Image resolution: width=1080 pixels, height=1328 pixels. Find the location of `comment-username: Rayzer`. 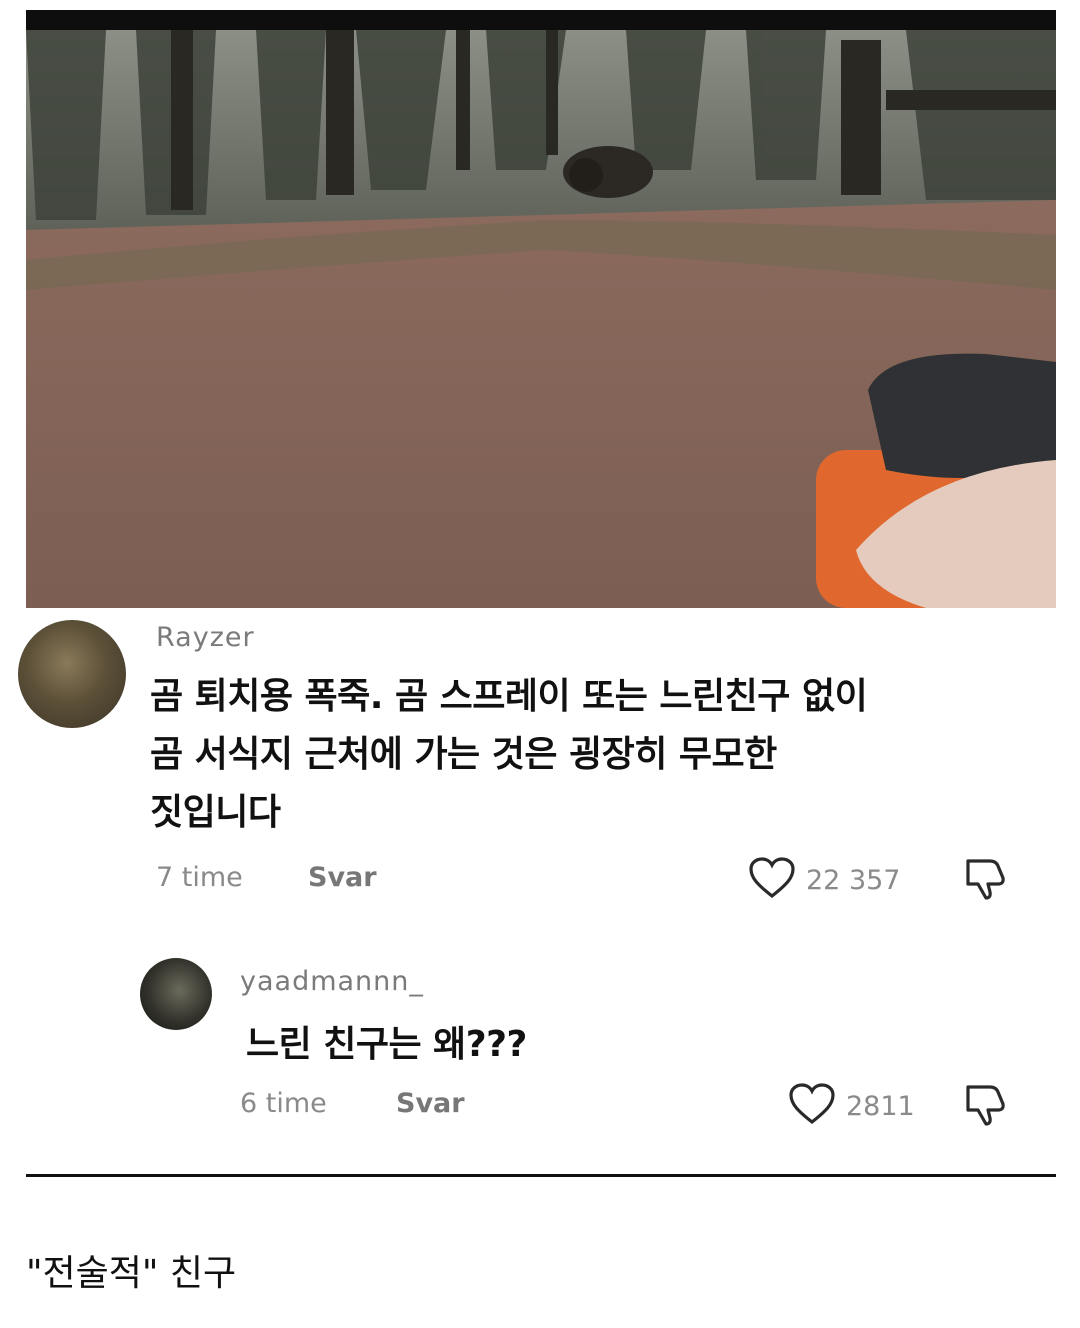

comment-username: Rayzer is located at coordinates (205, 637).